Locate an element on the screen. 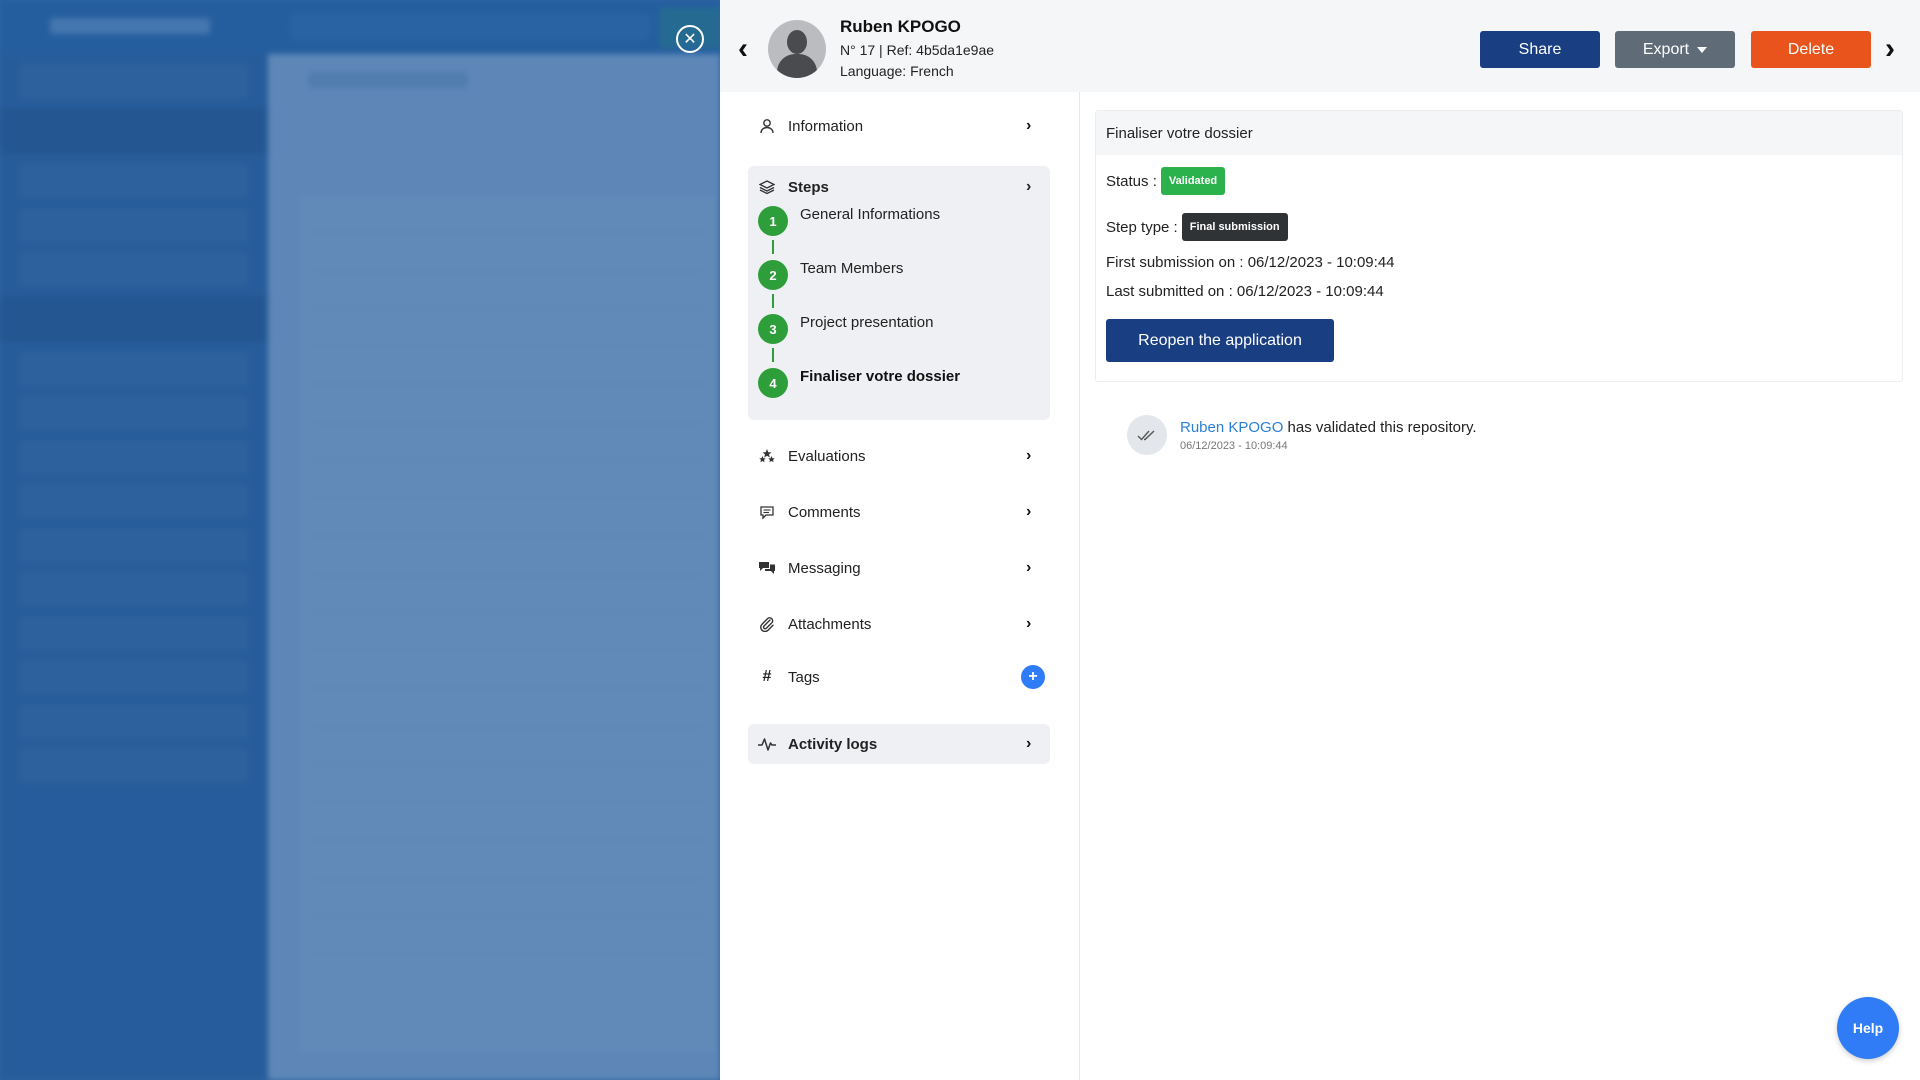 The image size is (1920, 1080). export-dropdown-button: Export is located at coordinates (1675, 49).